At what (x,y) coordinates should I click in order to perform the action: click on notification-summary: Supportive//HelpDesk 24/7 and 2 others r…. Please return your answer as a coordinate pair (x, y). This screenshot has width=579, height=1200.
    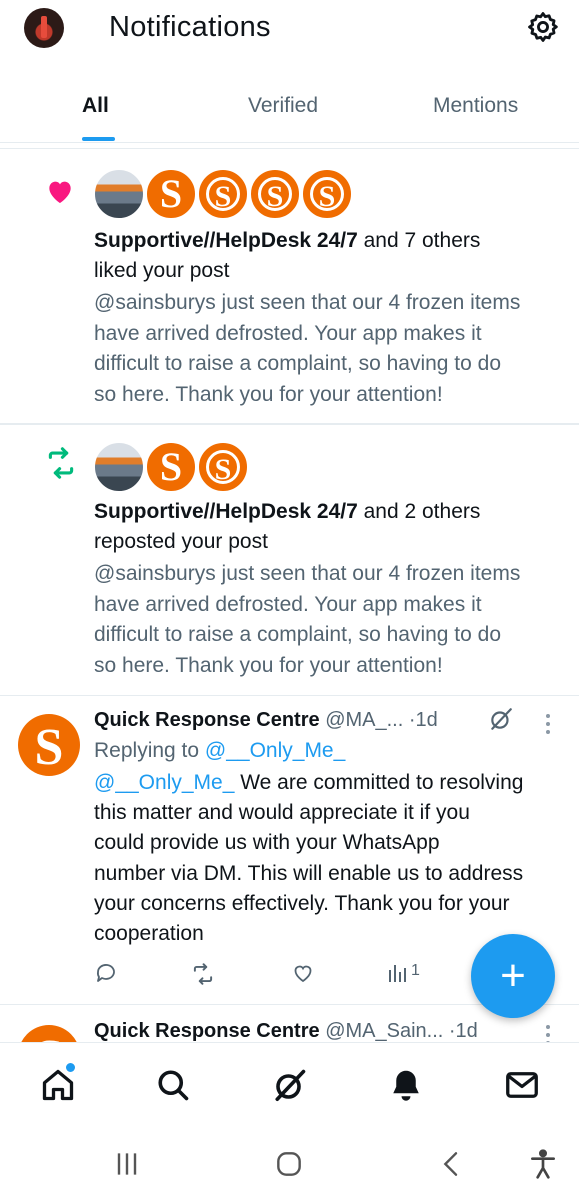
    Looking at the image, I should click on (329, 527).